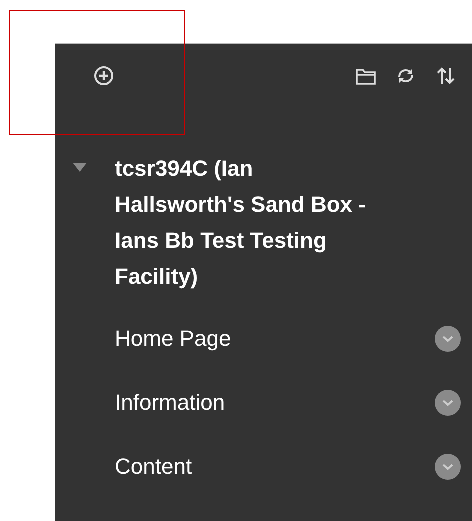 The image size is (472, 521). Describe the element at coordinates (275, 467) in the screenshot. I see `menu-item-link: Content` at that location.